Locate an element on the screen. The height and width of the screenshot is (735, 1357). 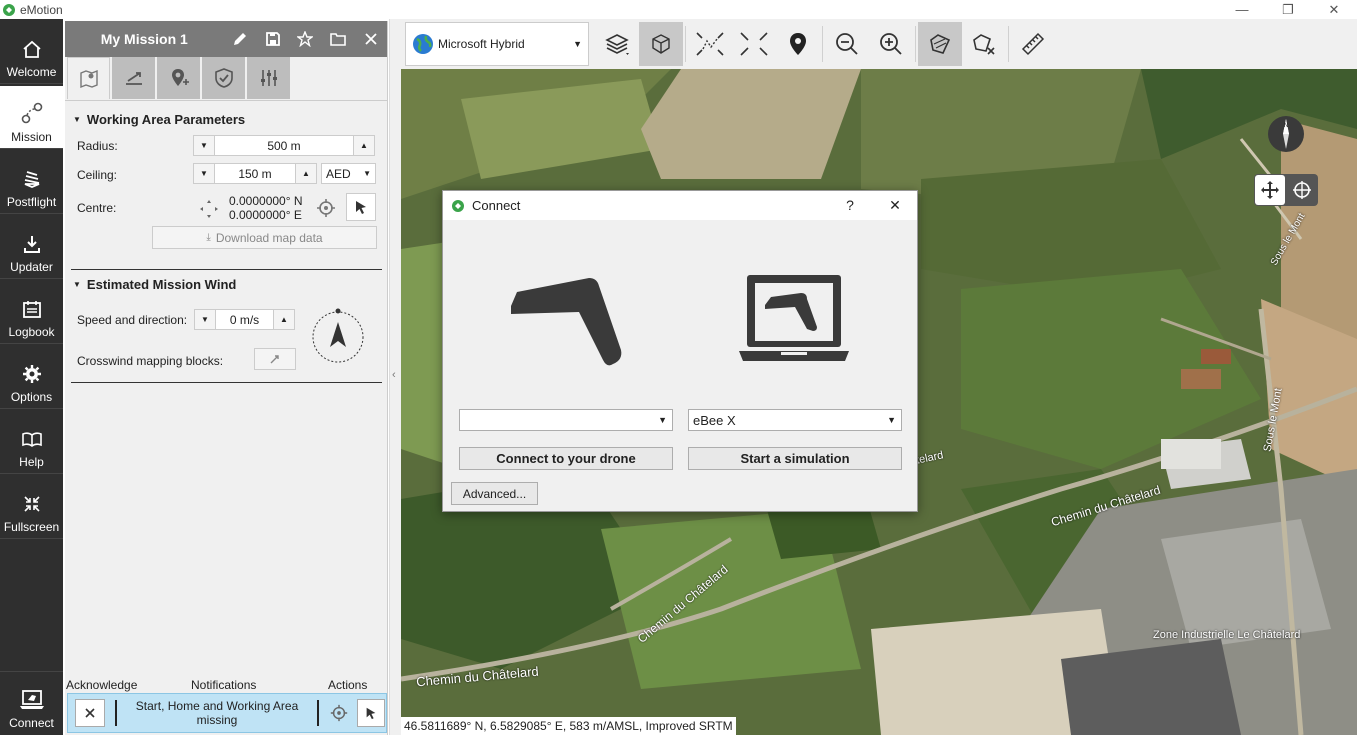
radius-value: 500 m is located at coordinates (284, 145).